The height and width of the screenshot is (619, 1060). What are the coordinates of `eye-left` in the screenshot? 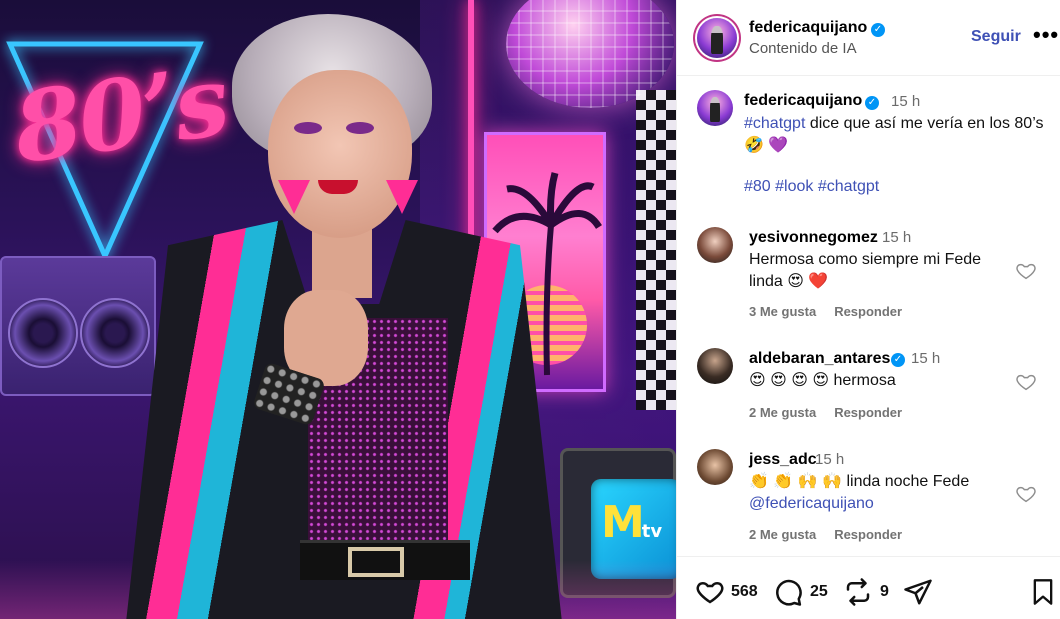 It's located at (308, 128).